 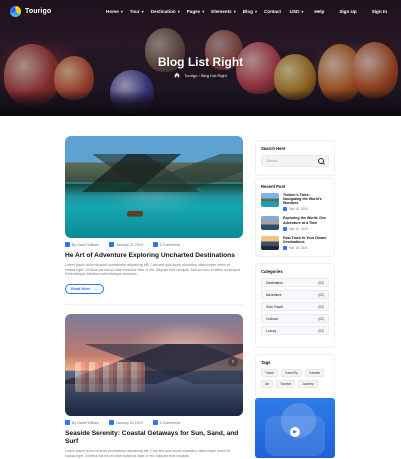 I want to click on brand-name: Tourigo, so click(x=38, y=11).